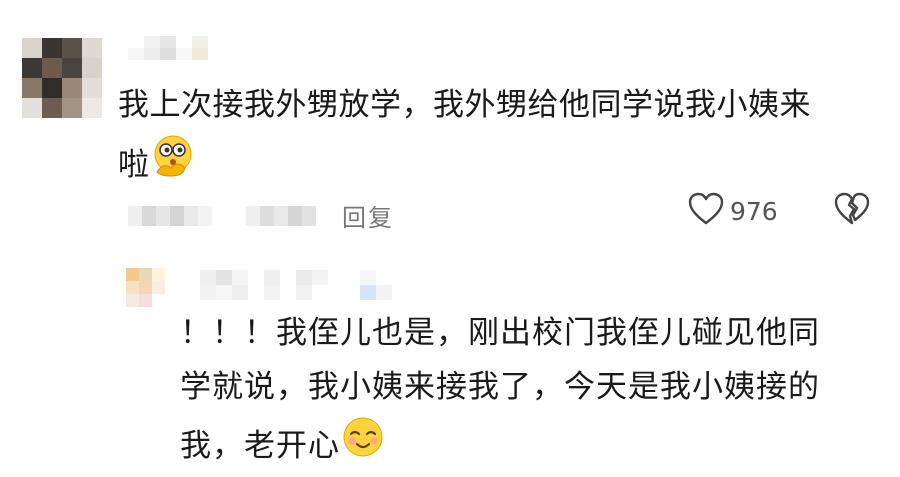  I want to click on comment-meta-row: 回复, so click(261, 215).